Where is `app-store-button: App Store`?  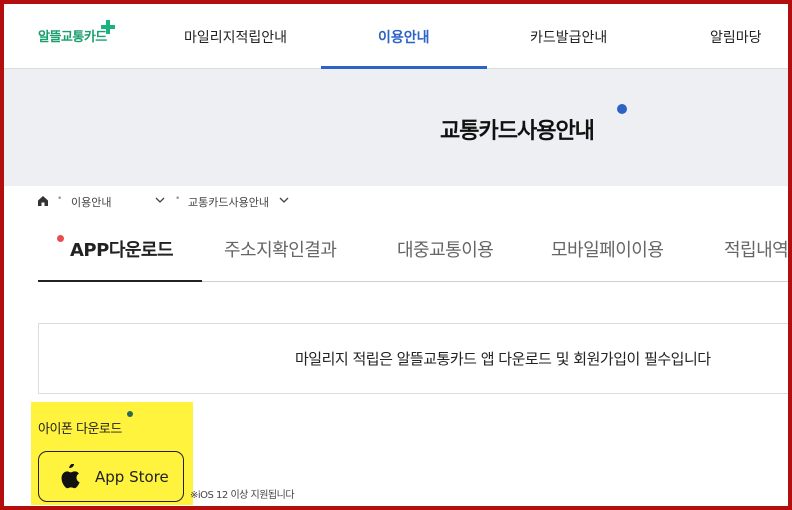 app-store-button: App Store is located at coordinates (111, 476).